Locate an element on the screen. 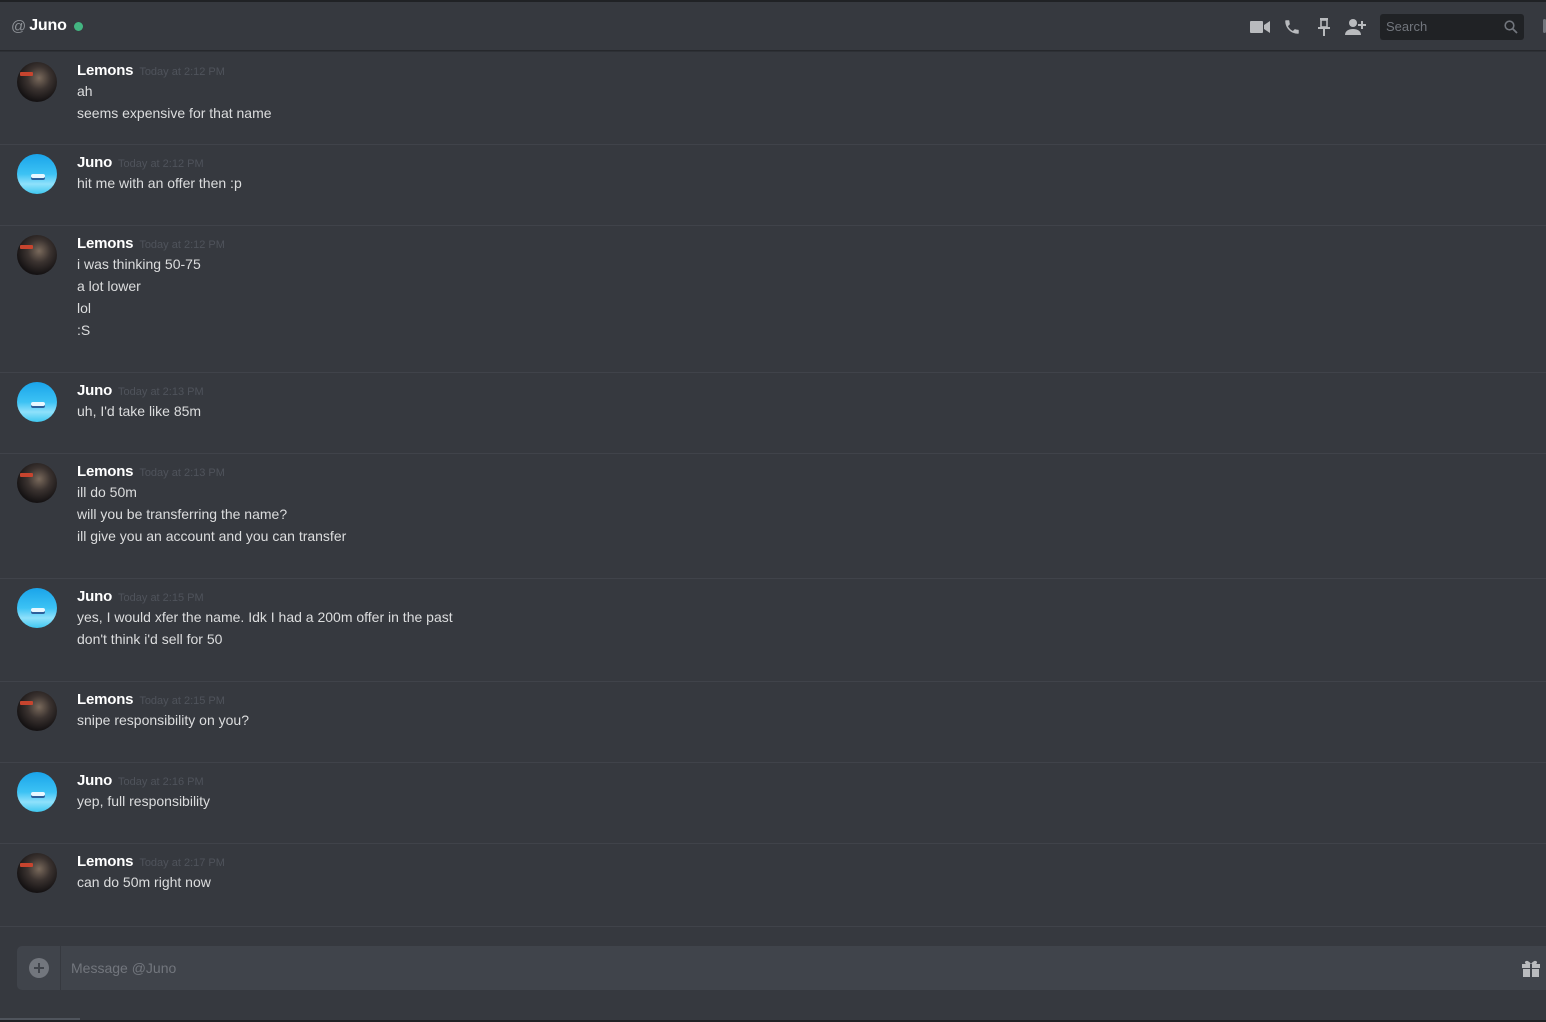 The height and width of the screenshot is (1022, 1546). message-input is located at coordinates (788, 968).